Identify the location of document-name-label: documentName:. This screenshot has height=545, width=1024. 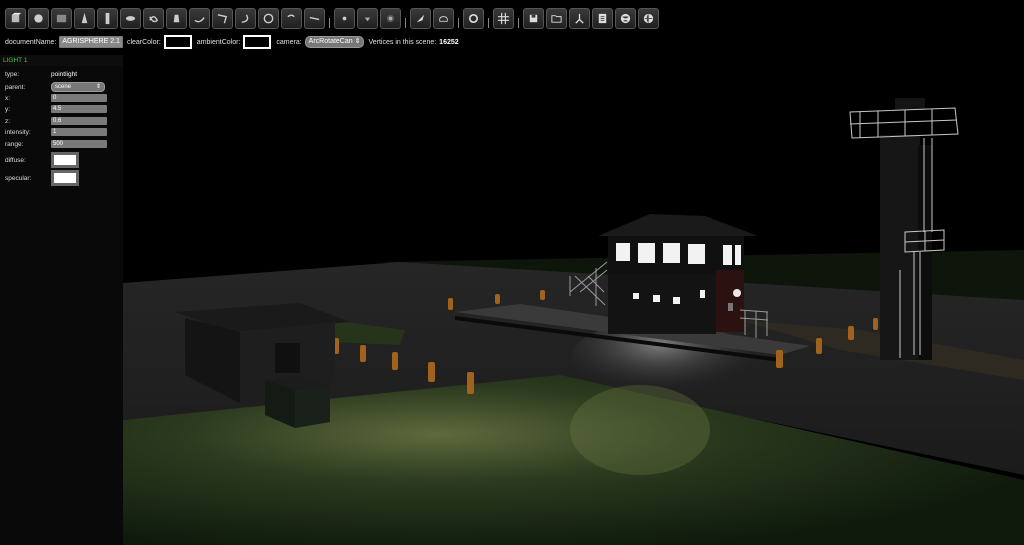
(31, 42).